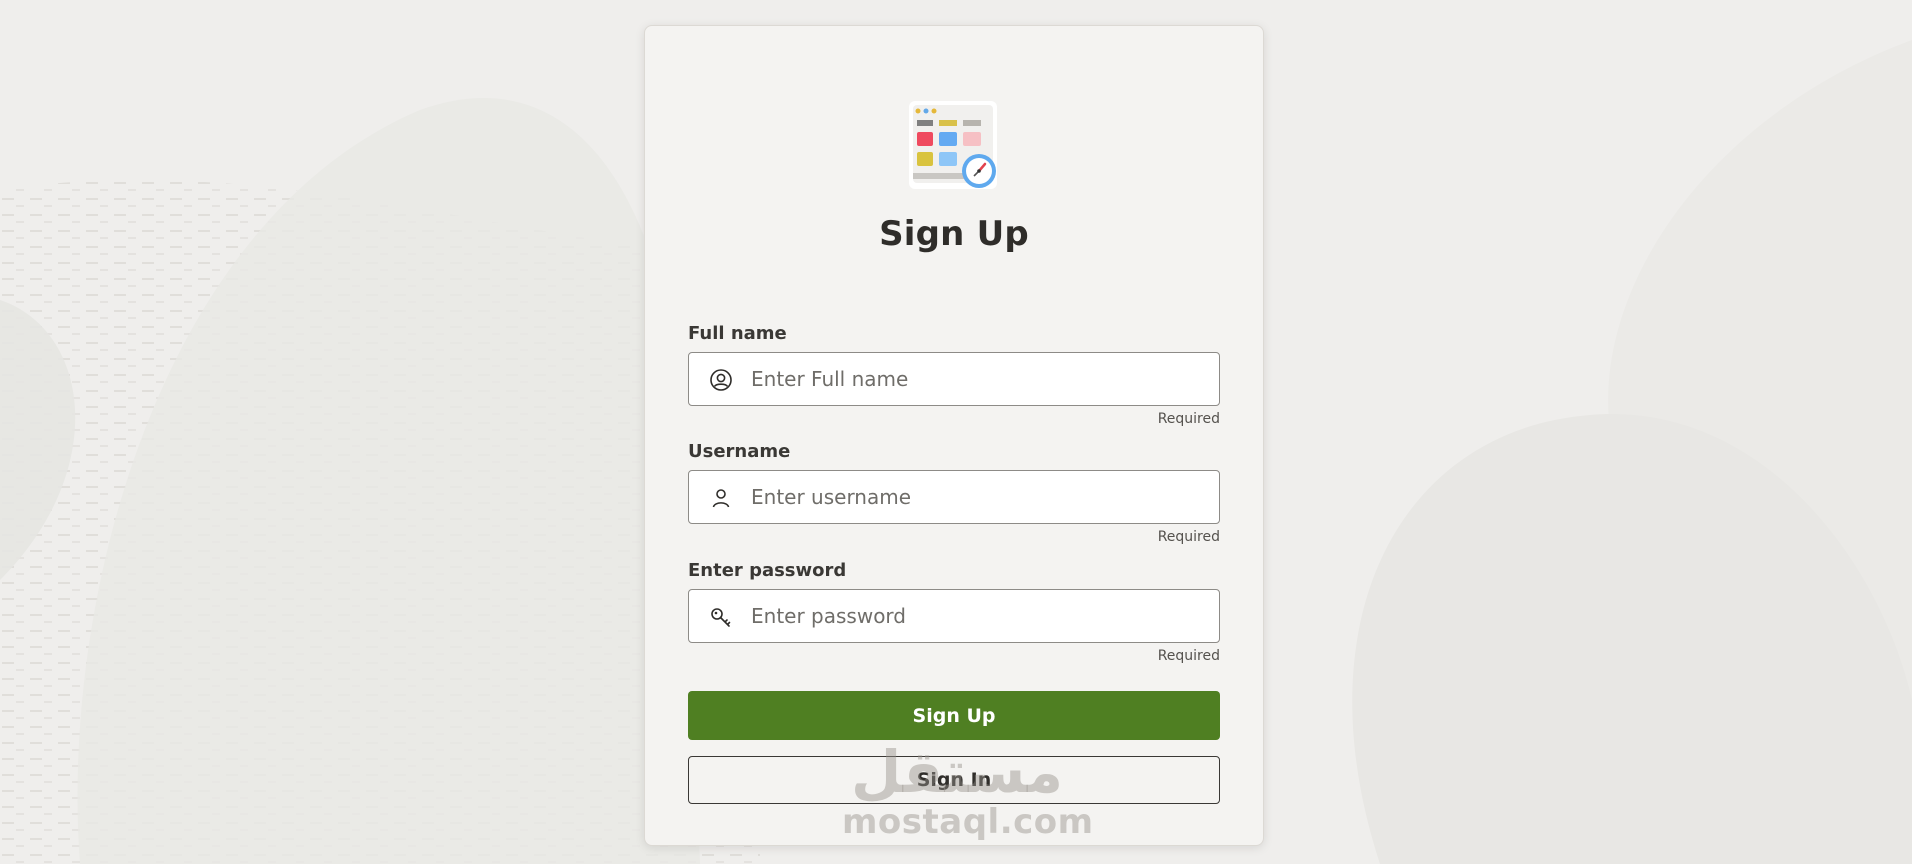 This screenshot has width=1912, height=864. I want to click on user-circle-icon, so click(721, 380).